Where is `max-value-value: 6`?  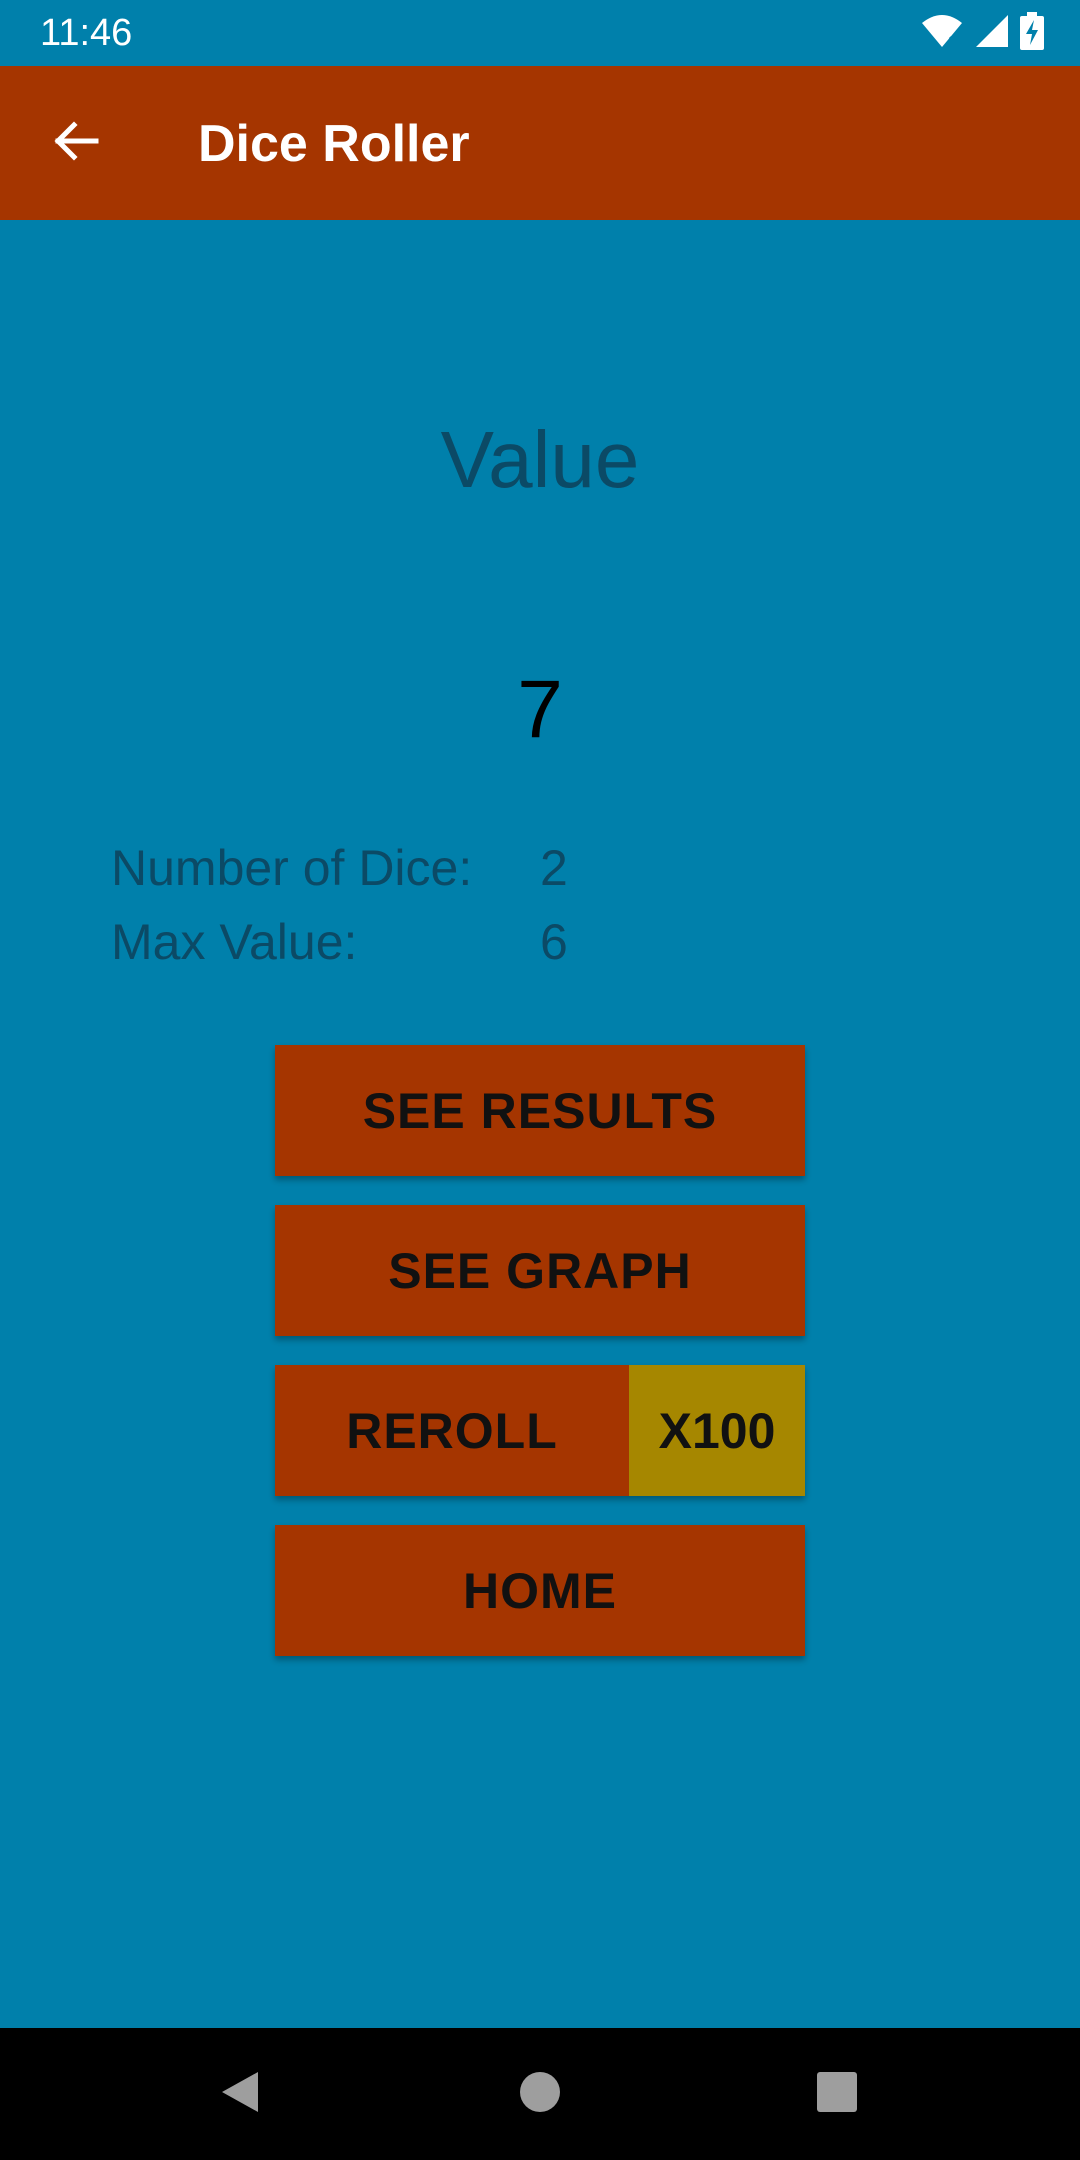 max-value-value: 6 is located at coordinates (554, 942).